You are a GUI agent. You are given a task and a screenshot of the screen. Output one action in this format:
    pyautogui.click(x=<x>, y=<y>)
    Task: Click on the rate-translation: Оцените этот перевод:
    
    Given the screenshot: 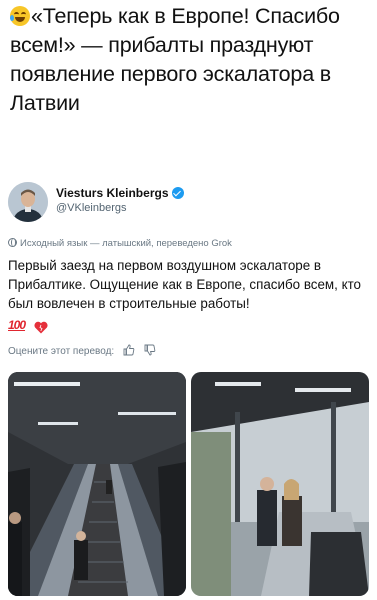 What is the action you would take?
    pyautogui.click(x=82, y=350)
    